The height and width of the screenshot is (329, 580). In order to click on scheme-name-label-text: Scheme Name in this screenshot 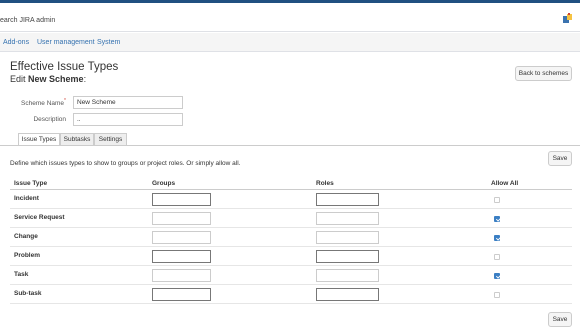, I will do `click(43, 104)`.